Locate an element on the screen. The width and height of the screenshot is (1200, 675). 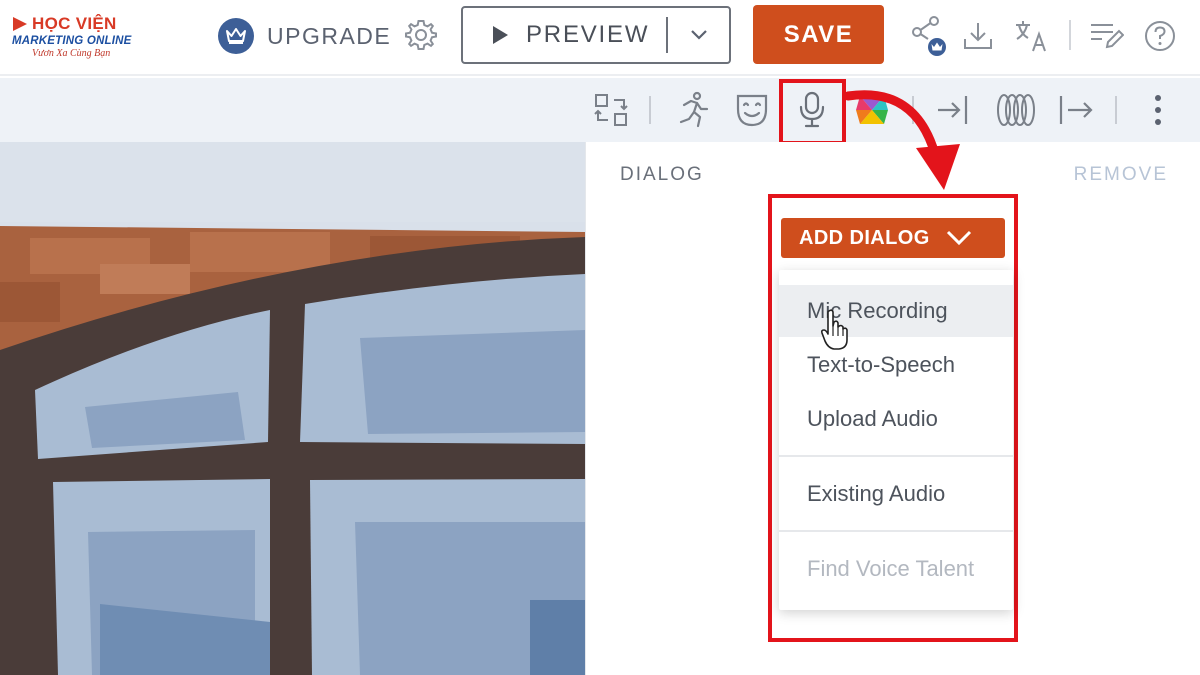
translate-icon is located at coordinates (1031, 36).